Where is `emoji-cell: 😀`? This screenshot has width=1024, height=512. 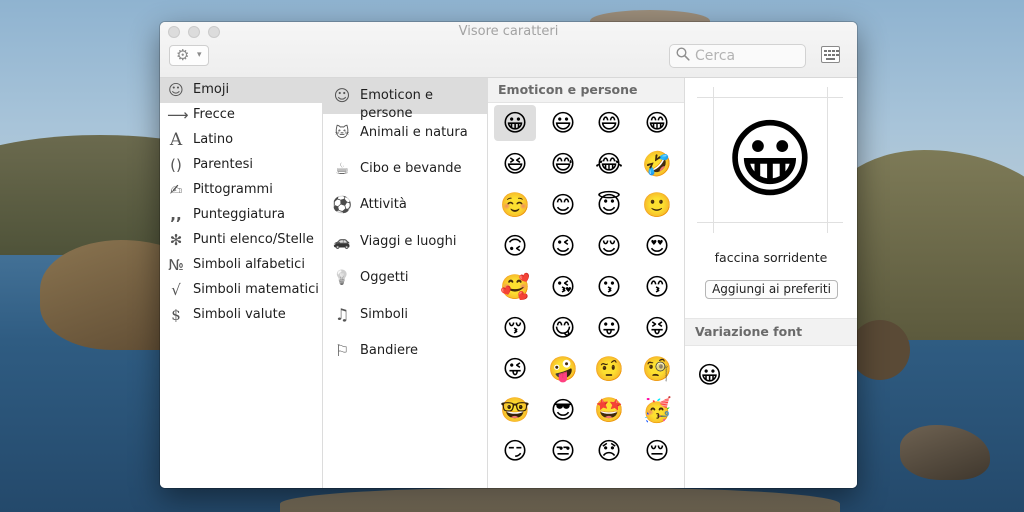 emoji-cell: 😀 is located at coordinates (515, 123).